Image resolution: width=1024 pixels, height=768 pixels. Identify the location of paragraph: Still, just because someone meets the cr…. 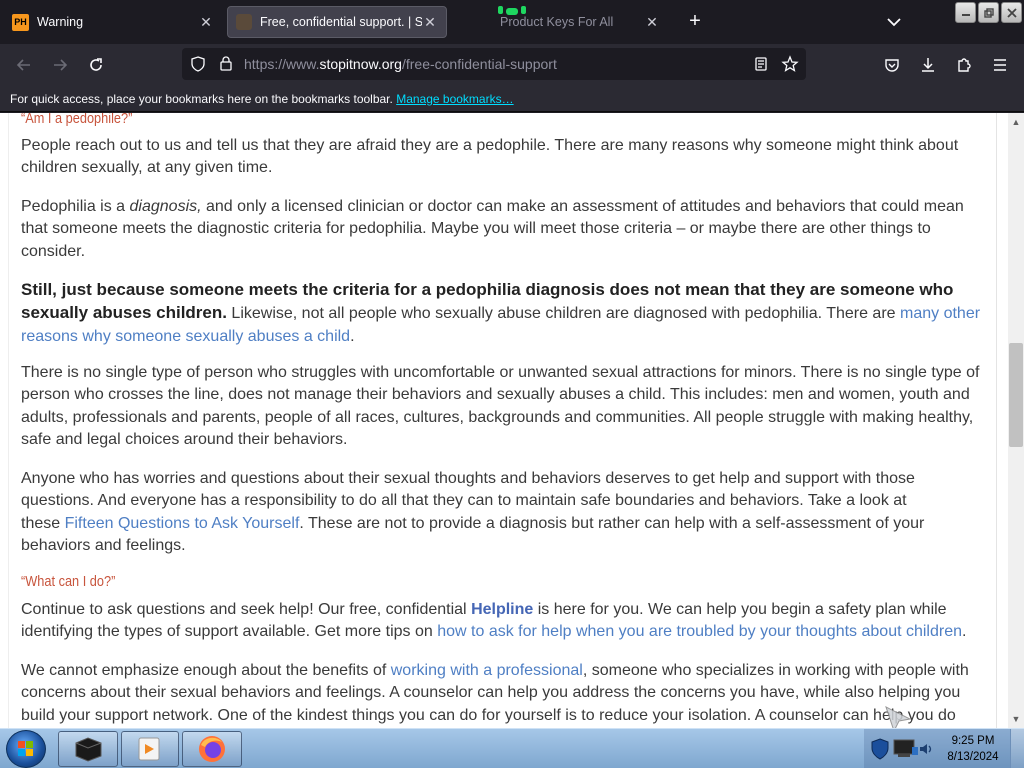
(505, 313).